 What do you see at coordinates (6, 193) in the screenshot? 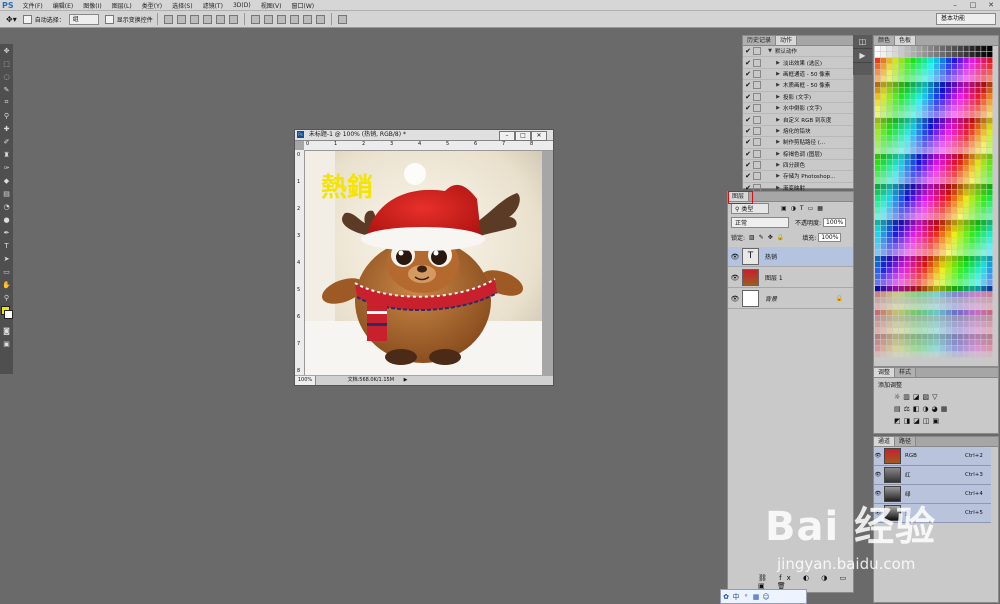
I see `gradient-tool-icon: ▤` at bounding box center [6, 193].